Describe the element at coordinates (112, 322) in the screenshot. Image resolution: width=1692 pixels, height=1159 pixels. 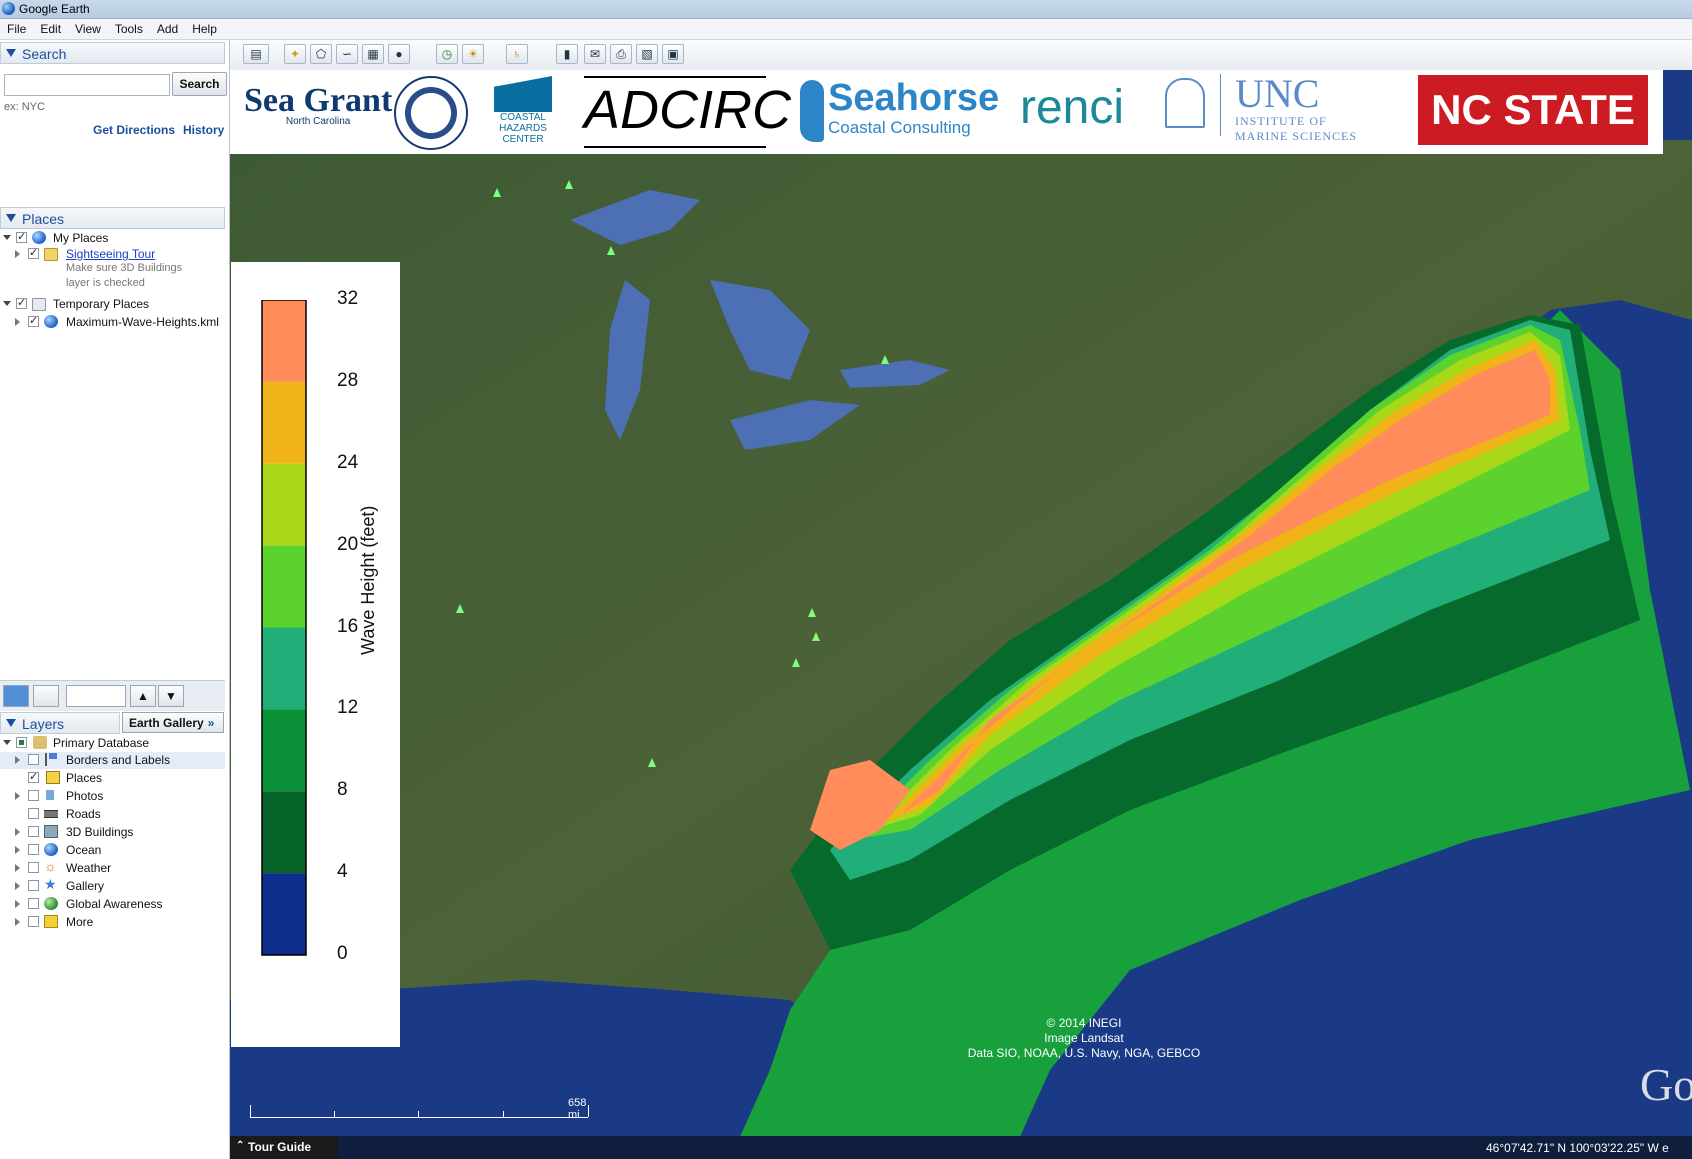
I see `tree-item-kml: Maximum-Wave-Heights.kml` at that location.